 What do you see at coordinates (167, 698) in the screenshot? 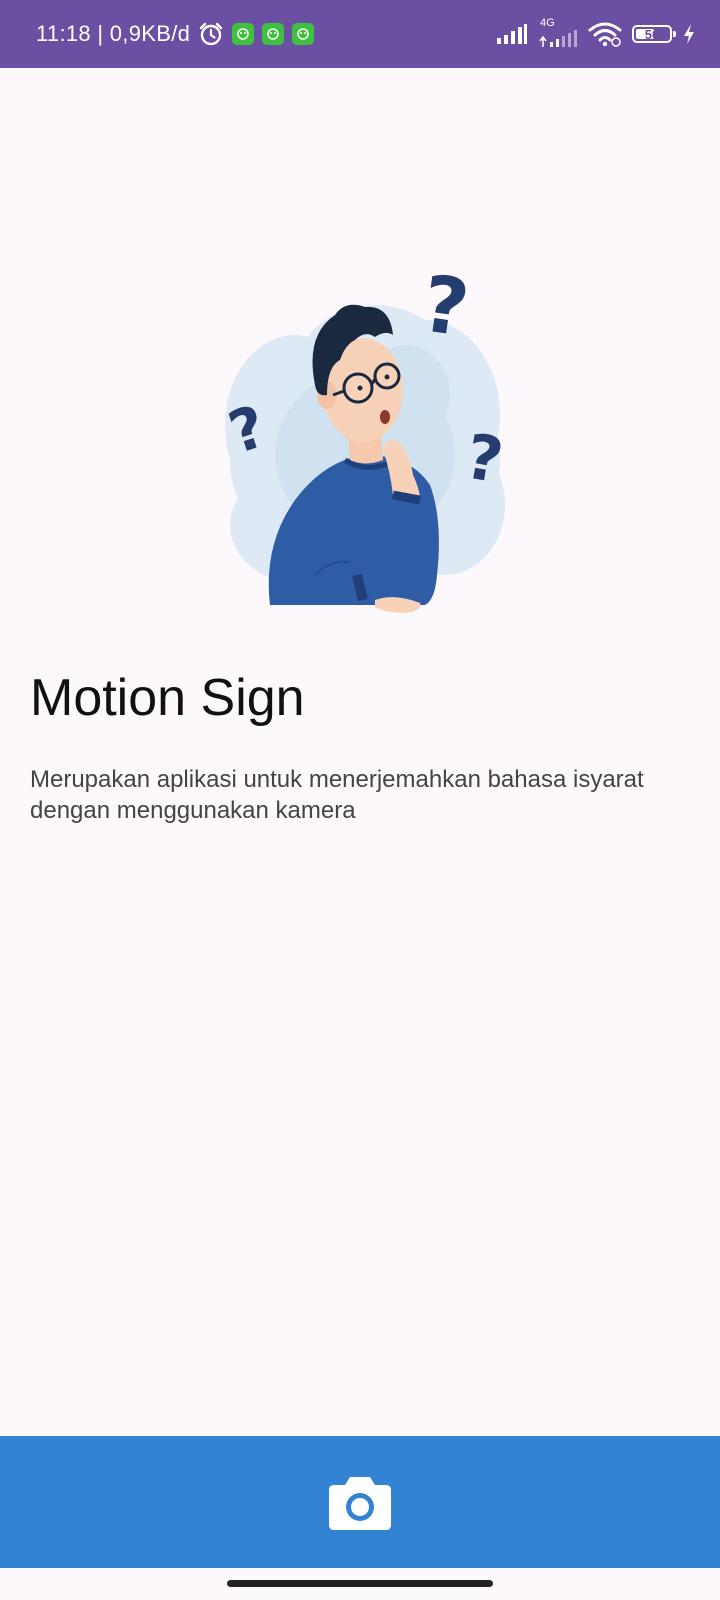
I see `app-title: Motion Sign` at bounding box center [167, 698].